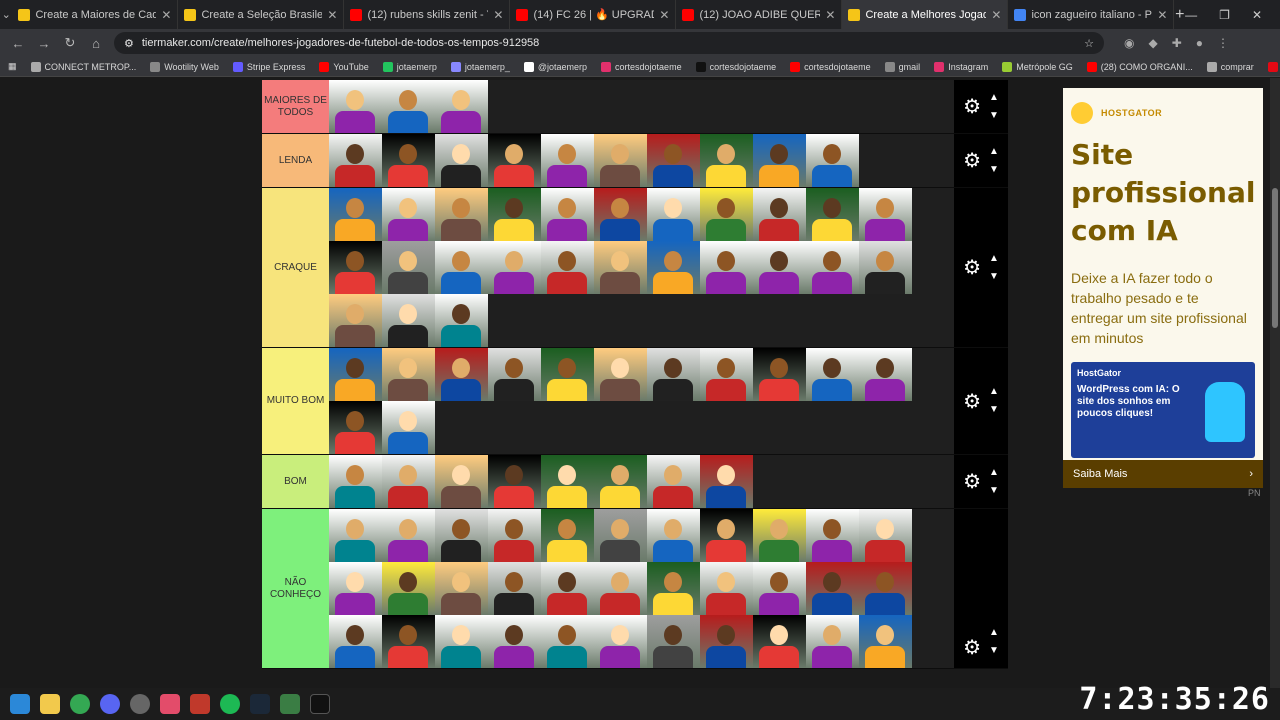 This screenshot has width=1280, height=720. I want to click on tier-label: NÃO CONHEÇO, so click(295, 588).